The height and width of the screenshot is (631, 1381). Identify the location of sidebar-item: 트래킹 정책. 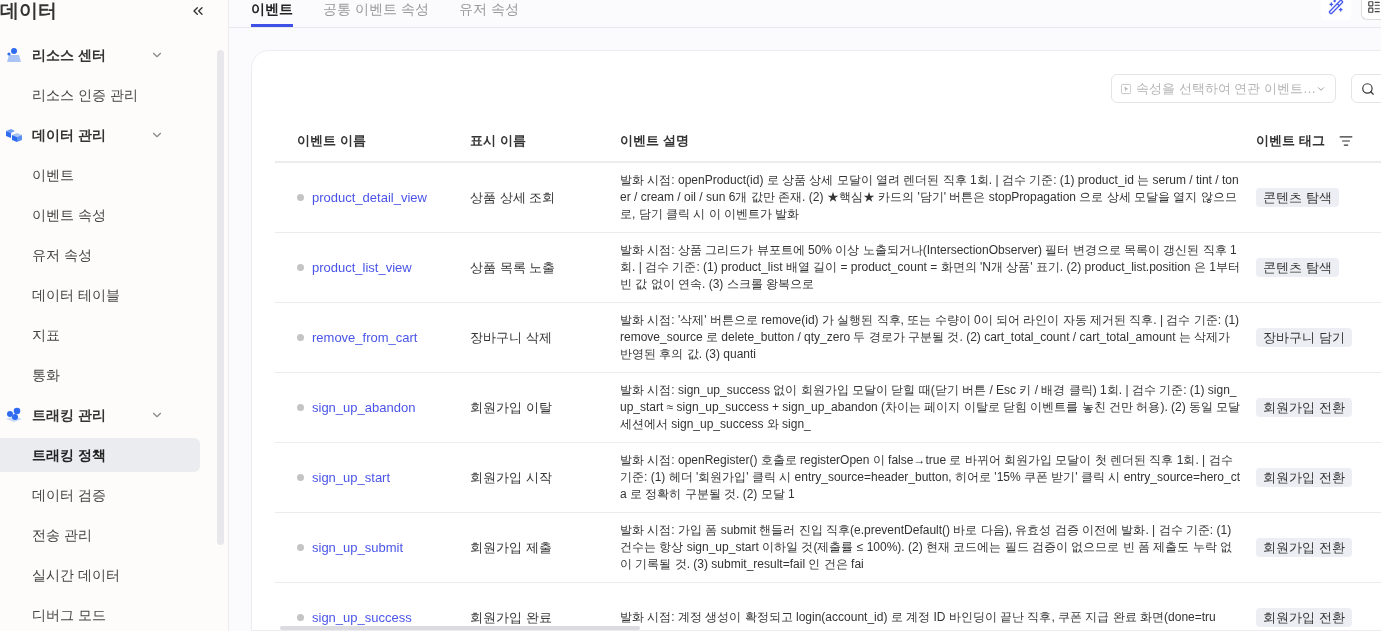
(100, 455).